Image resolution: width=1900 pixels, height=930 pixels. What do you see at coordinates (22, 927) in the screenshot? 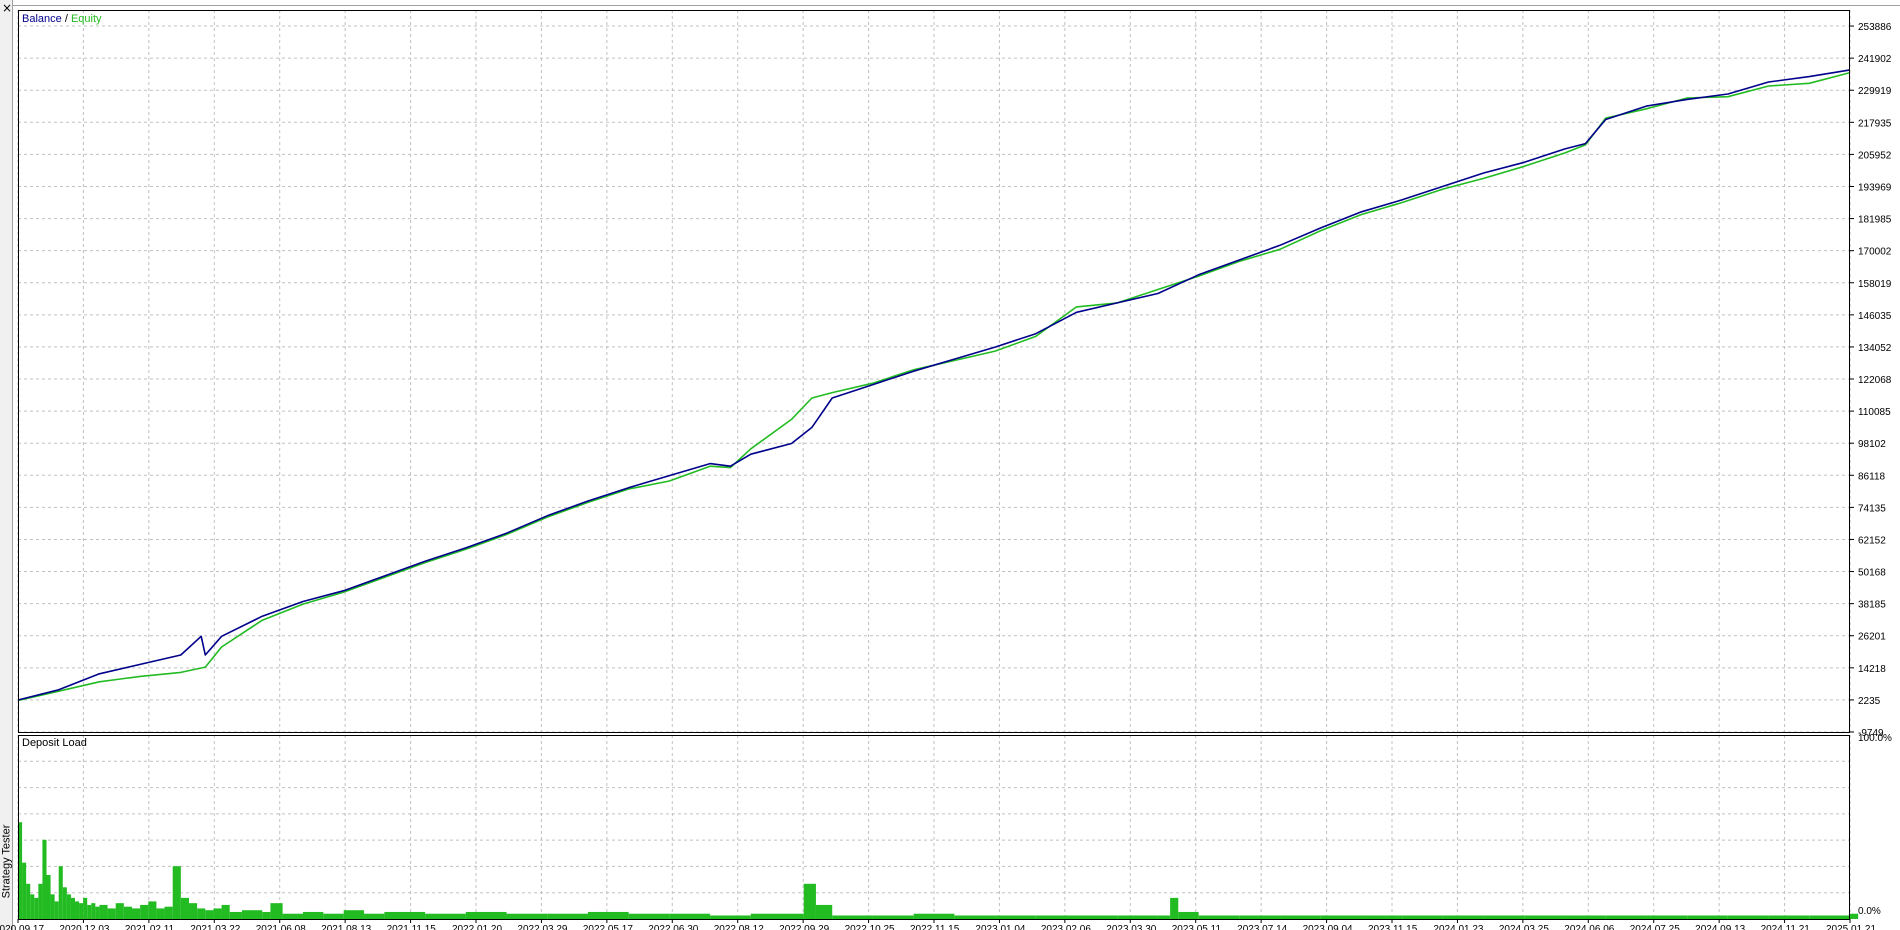
I see `x-tick-label: 2020.09.17` at bounding box center [22, 927].